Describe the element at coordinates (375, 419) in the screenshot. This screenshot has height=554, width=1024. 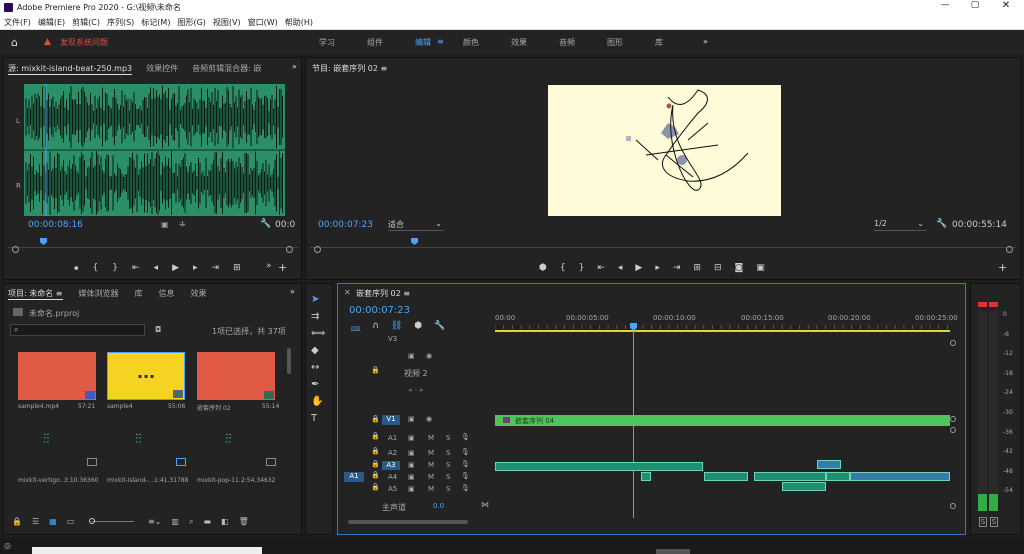
I see `v1-lock-icon: 🔒` at that location.